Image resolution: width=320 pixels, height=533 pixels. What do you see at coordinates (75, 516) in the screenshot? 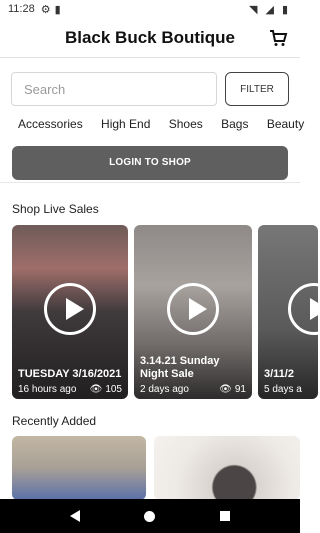
I see `back-icon` at bounding box center [75, 516].